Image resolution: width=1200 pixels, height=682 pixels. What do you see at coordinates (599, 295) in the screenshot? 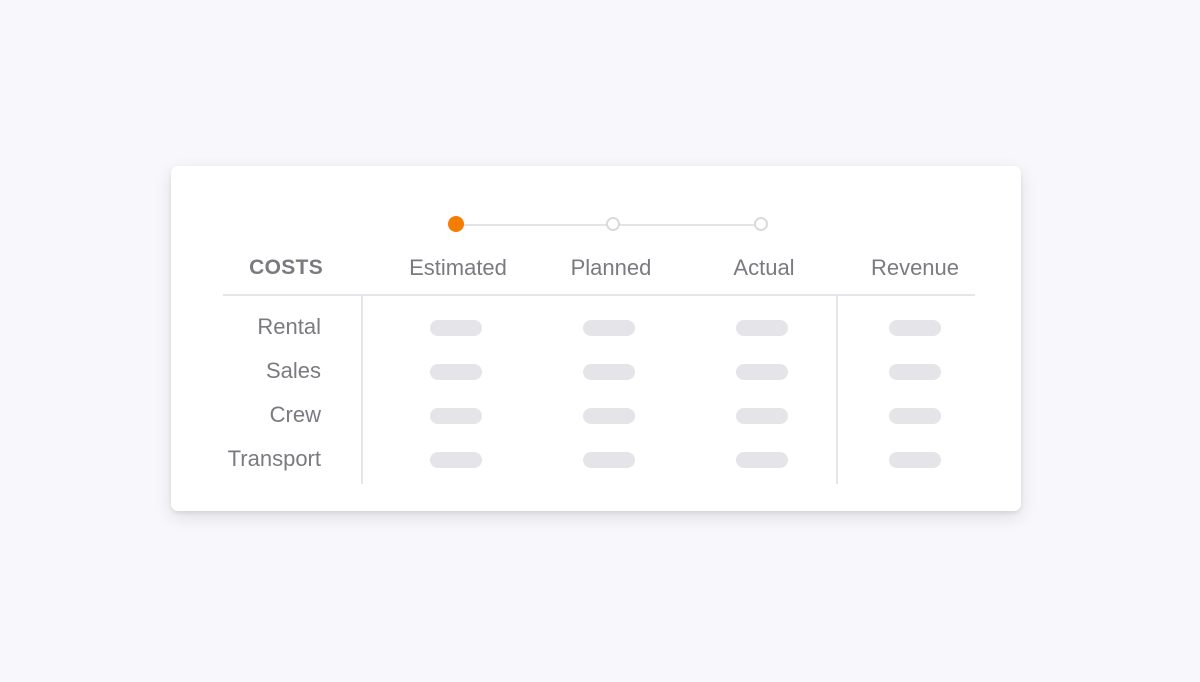
I see `header-divider` at bounding box center [599, 295].